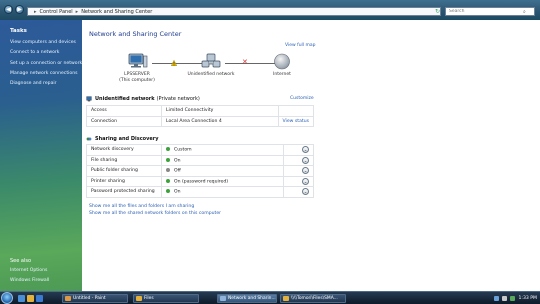 Image resolution: width=540 pixels, height=304 pixels. What do you see at coordinates (437, 11) in the screenshot?
I see `refresh-icon: ↻` at bounding box center [437, 11].